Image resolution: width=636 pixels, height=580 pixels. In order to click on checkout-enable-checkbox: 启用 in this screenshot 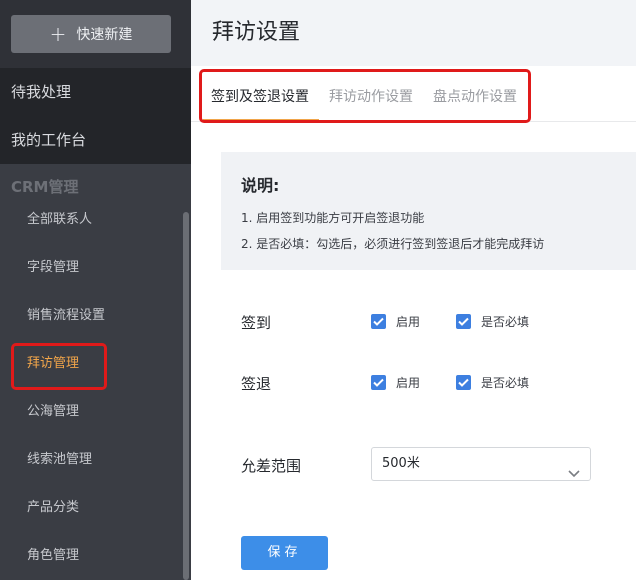, I will do `click(395, 382)`.